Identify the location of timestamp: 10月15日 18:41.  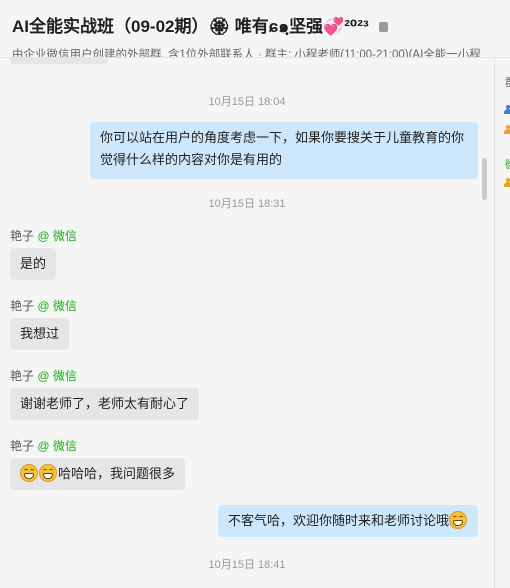
(247, 565).